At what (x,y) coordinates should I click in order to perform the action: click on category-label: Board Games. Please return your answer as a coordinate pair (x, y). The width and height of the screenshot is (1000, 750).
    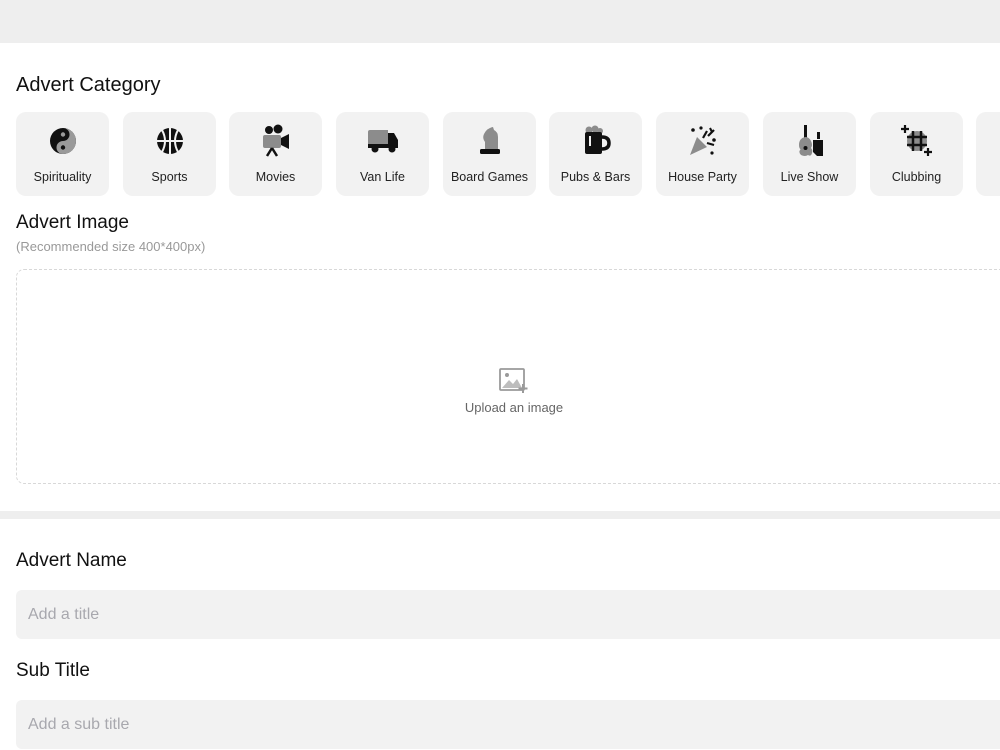
    Looking at the image, I should click on (489, 177).